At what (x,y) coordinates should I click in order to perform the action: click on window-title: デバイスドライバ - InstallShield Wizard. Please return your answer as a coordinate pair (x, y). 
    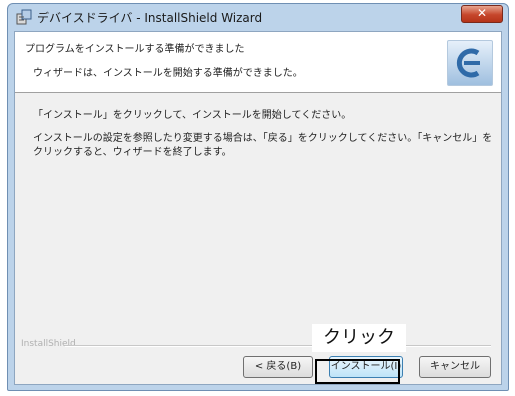
    Looking at the image, I should click on (150, 18).